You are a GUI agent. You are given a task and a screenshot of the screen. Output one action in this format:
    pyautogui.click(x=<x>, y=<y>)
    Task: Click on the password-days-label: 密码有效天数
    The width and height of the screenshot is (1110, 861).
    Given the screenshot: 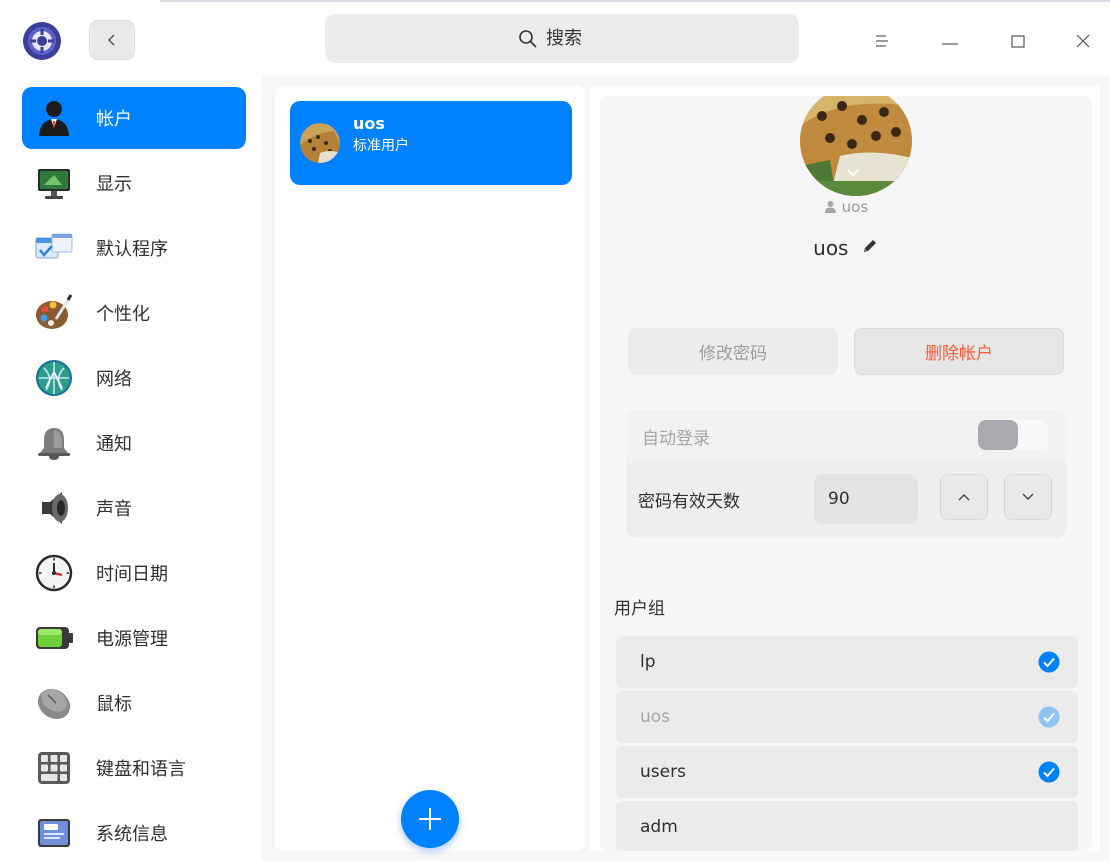 What is the action you would take?
    pyautogui.click(x=689, y=502)
    